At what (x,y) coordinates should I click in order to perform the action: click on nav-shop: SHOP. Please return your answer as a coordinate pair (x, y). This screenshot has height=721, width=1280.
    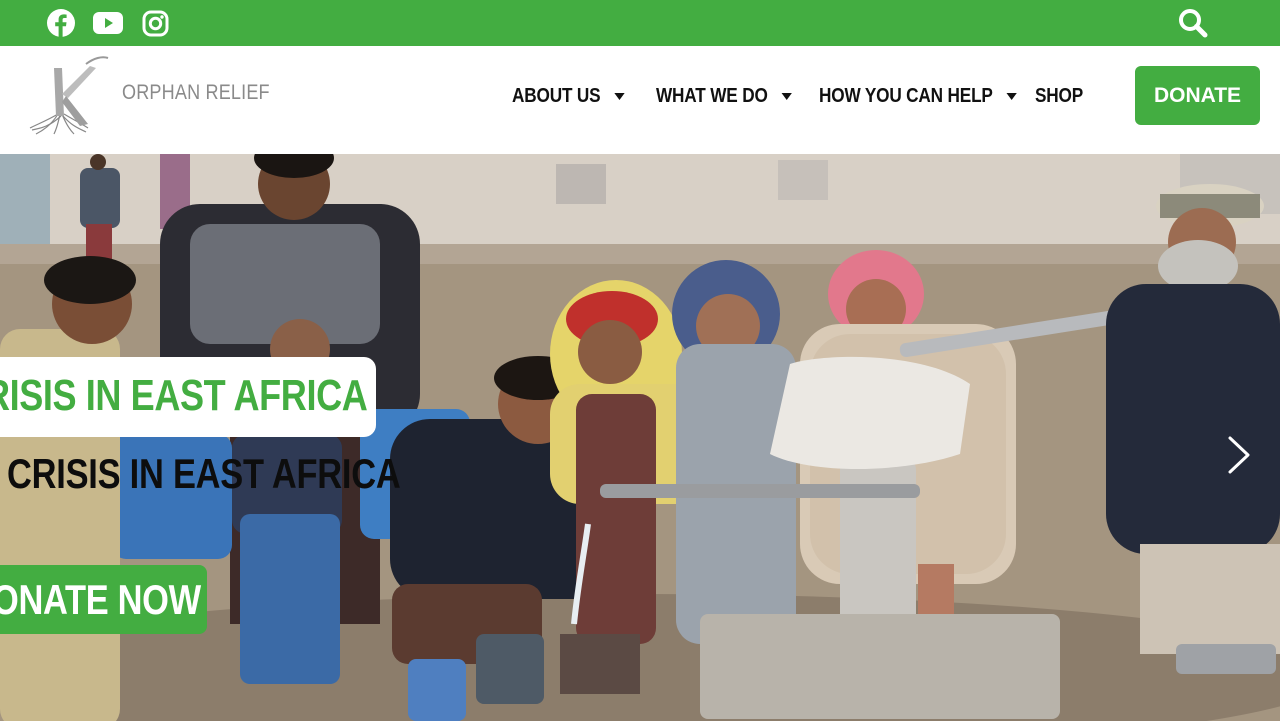
    Looking at the image, I should click on (1059, 96).